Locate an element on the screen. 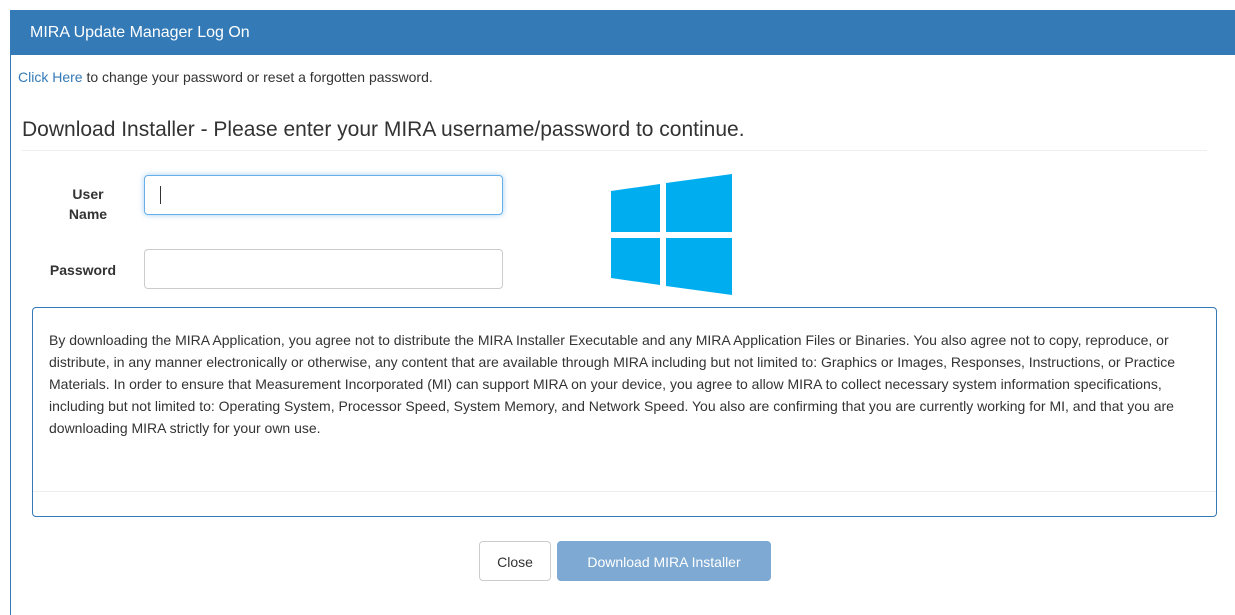 The image size is (1235, 615). password-field is located at coordinates (323, 269).